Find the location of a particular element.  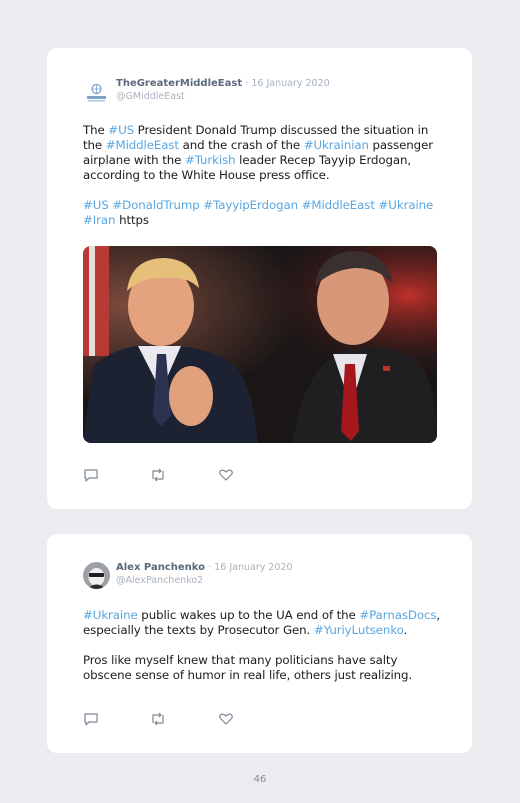

hashtag-link: #TayyipErdogan is located at coordinates (250, 205).